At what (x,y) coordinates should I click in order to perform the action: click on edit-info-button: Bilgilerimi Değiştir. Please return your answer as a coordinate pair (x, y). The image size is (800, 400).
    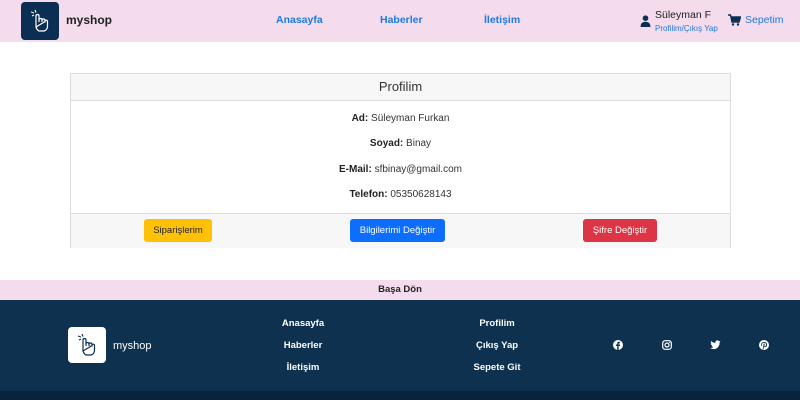
    Looking at the image, I should click on (397, 230).